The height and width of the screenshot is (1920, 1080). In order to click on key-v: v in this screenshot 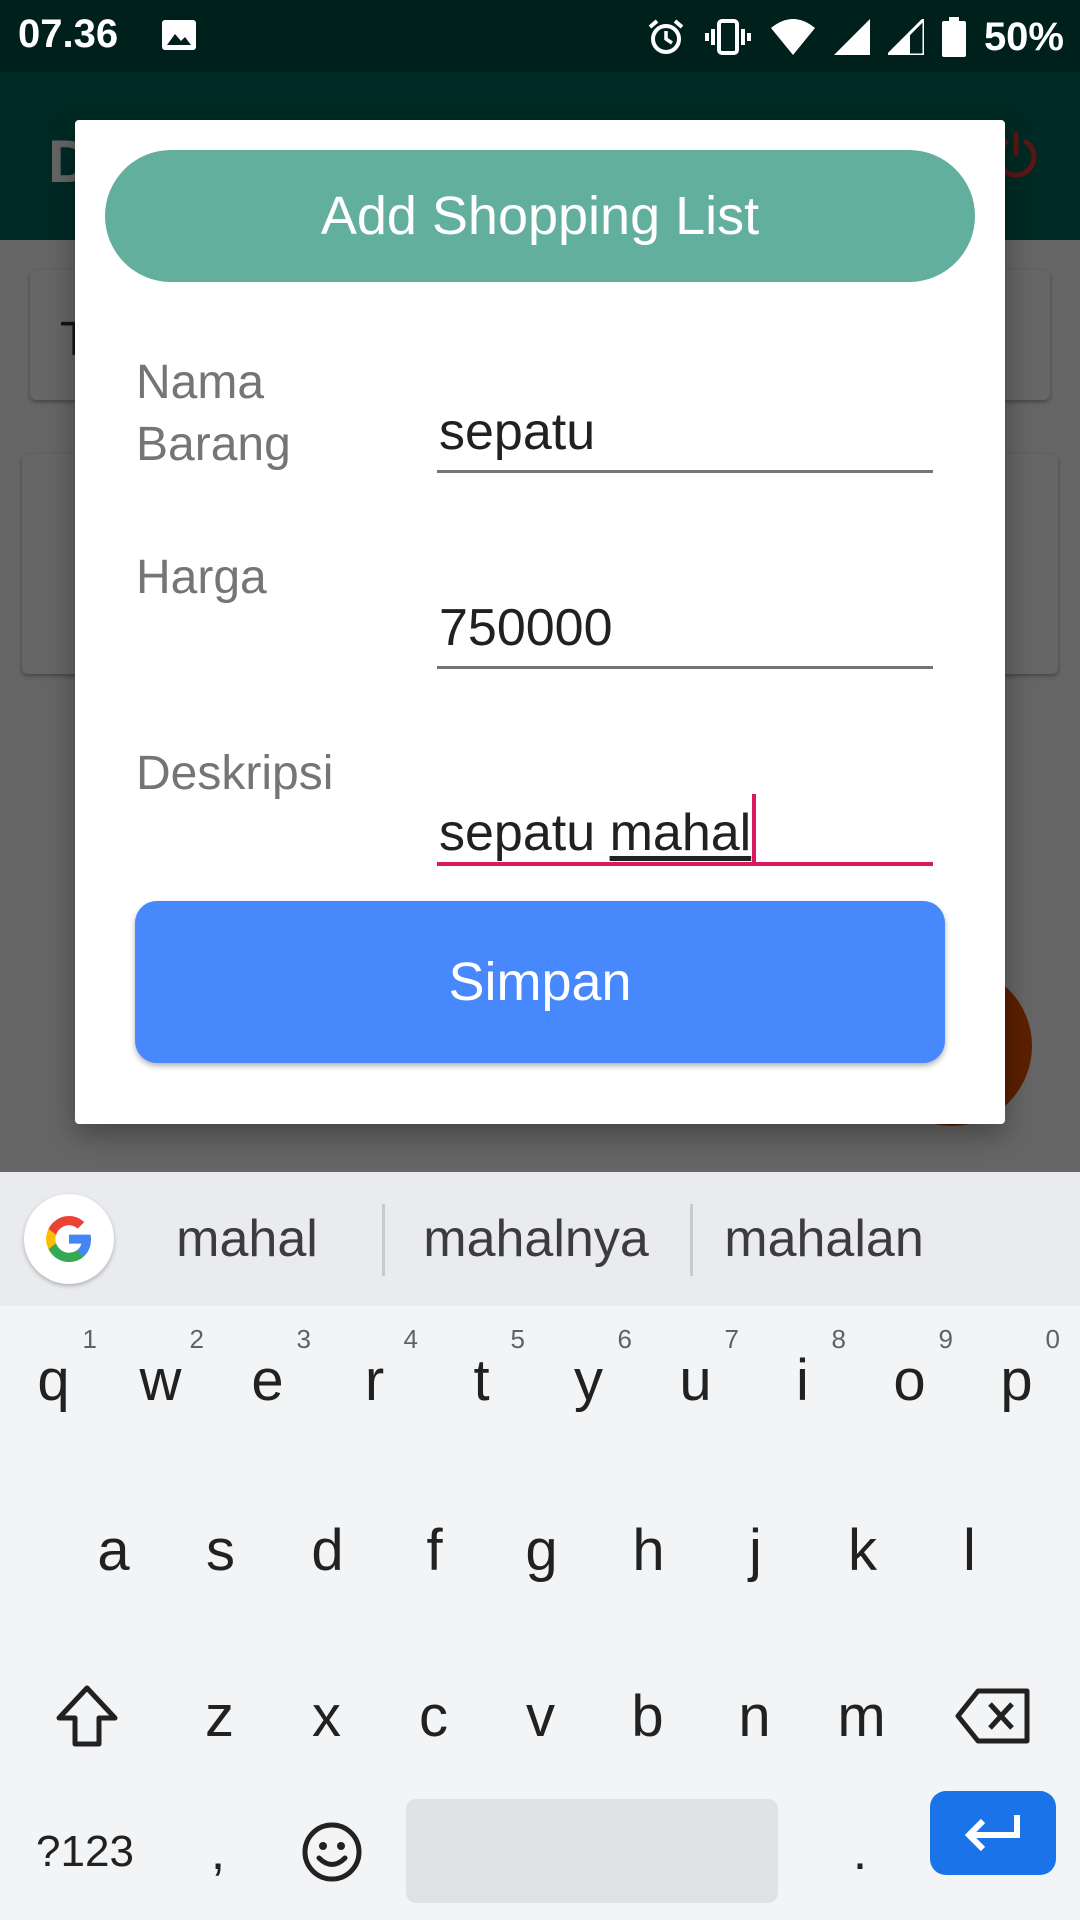, I will do `click(540, 1716)`.